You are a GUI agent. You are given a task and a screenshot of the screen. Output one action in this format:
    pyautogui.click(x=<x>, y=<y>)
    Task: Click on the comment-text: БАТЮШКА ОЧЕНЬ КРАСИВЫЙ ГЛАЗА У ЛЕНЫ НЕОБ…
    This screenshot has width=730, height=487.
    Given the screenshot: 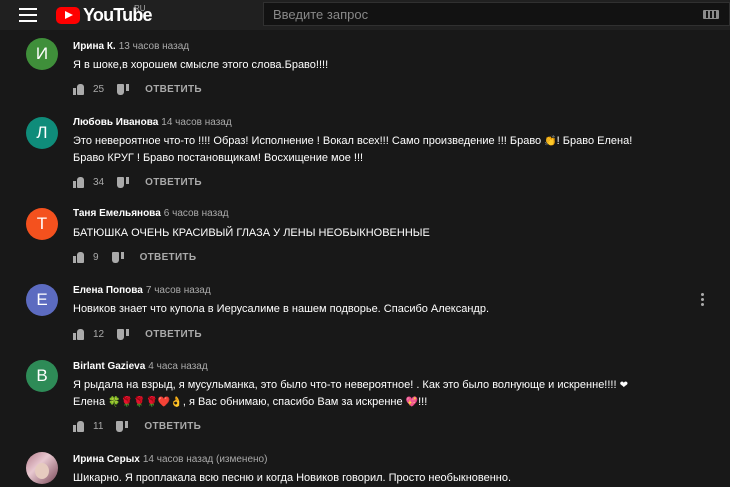 What is the action you would take?
    pyautogui.click(x=251, y=233)
    